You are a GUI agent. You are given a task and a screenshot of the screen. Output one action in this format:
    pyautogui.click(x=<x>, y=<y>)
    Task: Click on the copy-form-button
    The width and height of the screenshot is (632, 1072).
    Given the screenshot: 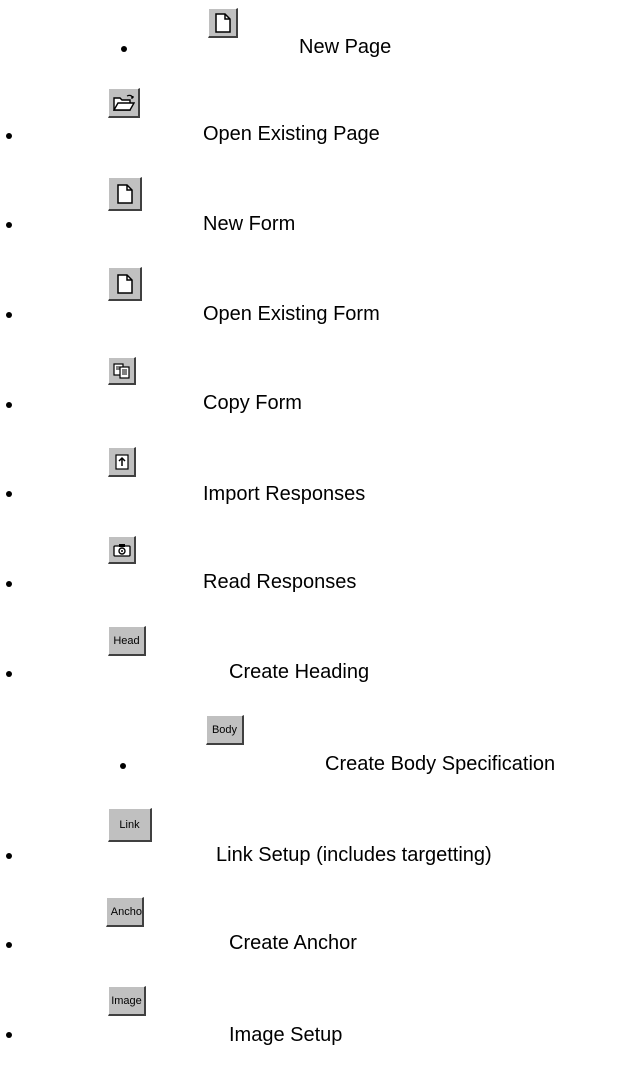 What is the action you would take?
    pyautogui.click(x=122, y=371)
    